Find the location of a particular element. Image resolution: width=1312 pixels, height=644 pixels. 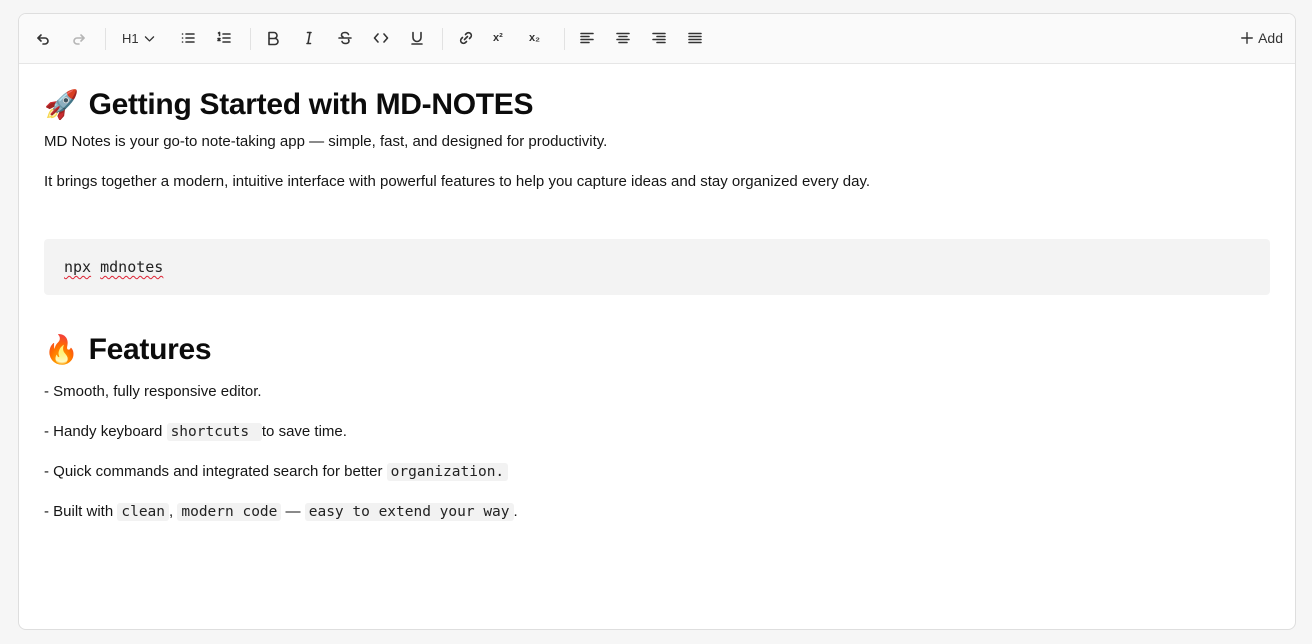

link-button is located at coordinates (466, 38).